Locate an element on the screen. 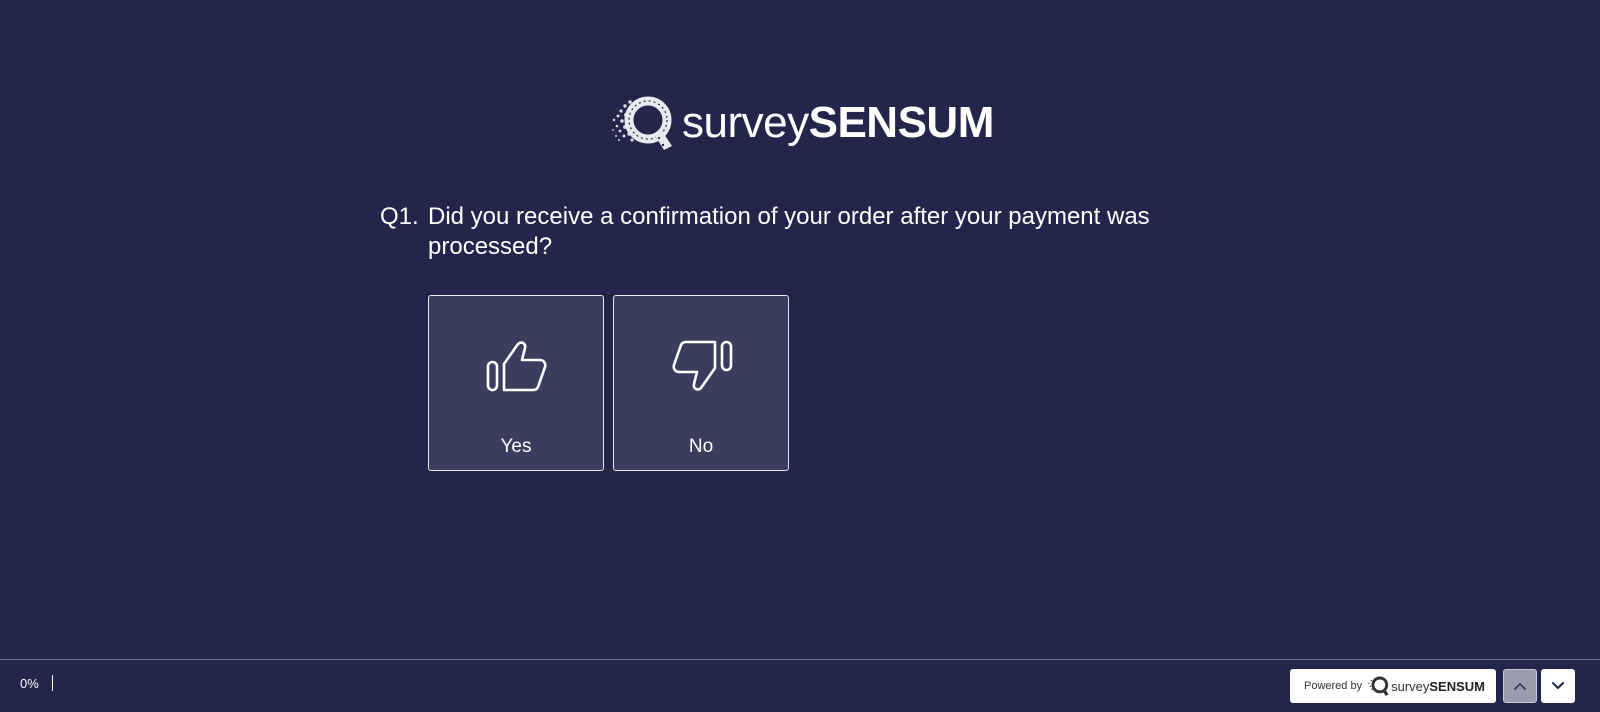  chevron-up-icon is located at coordinates (1520, 686).